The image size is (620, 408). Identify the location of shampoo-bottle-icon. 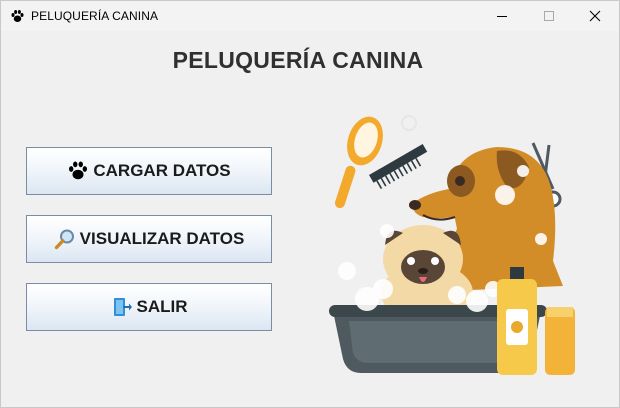
(536, 321).